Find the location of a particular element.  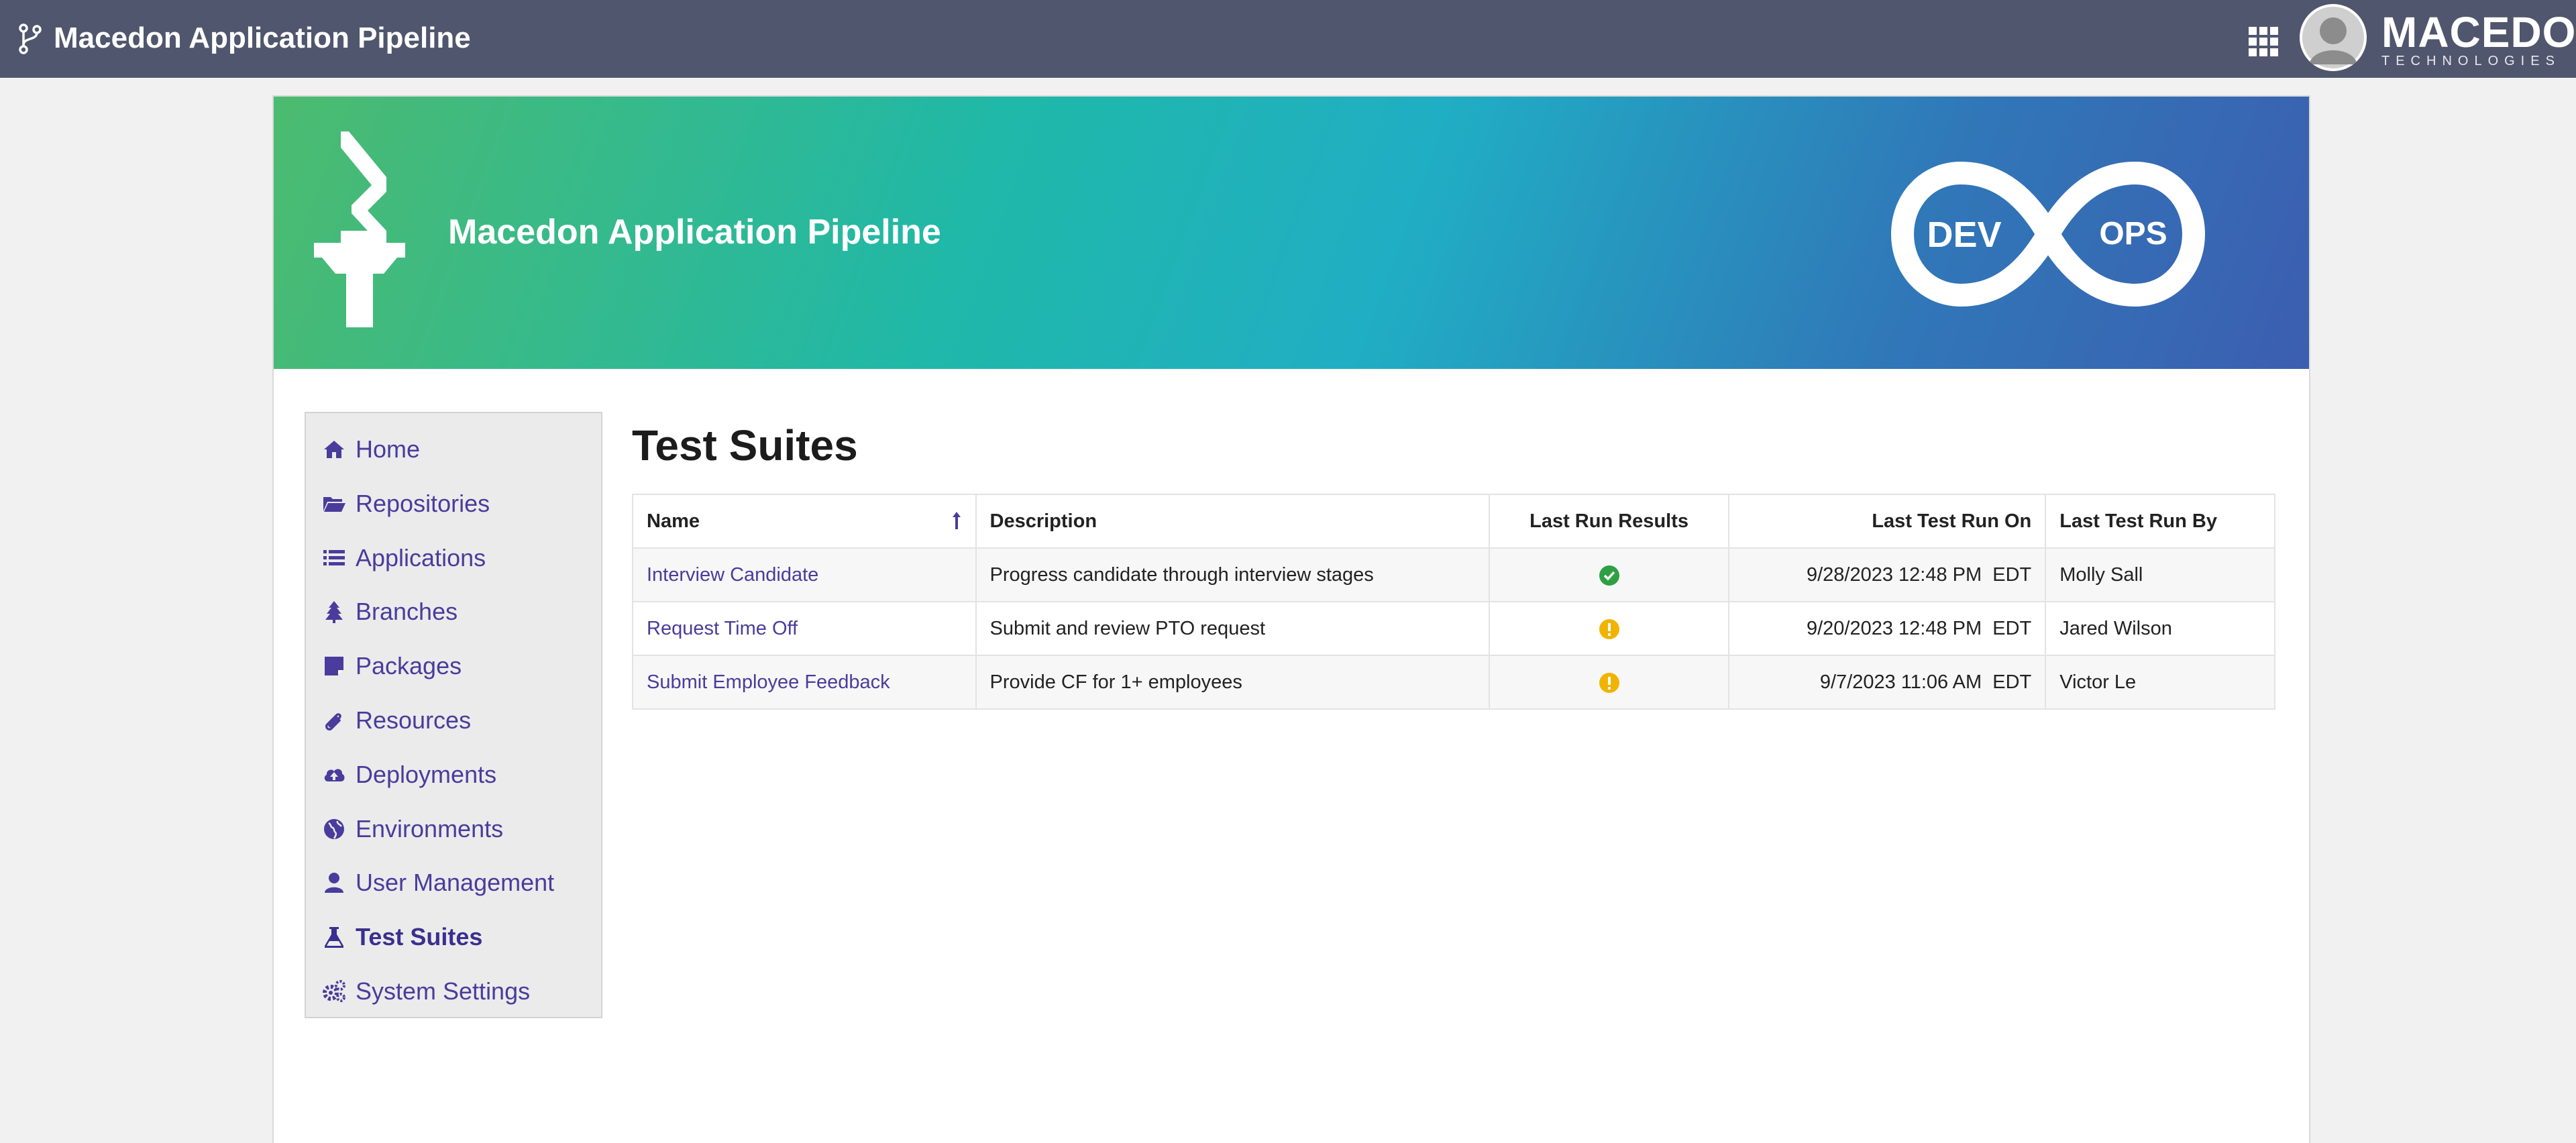

sidebar-item-user-management: User Management is located at coordinates (456, 883).